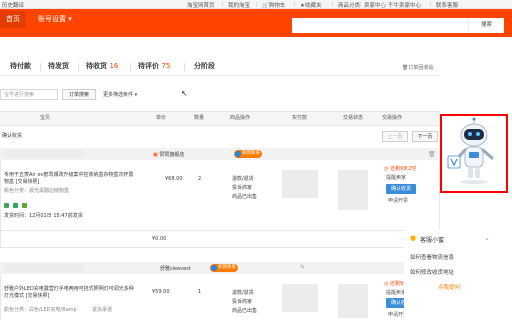 The width and height of the screenshot is (512, 320). What do you see at coordinates (432, 154) in the screenshot?
I see `delete-icon: 🗑` at bounding box center [432, 154].